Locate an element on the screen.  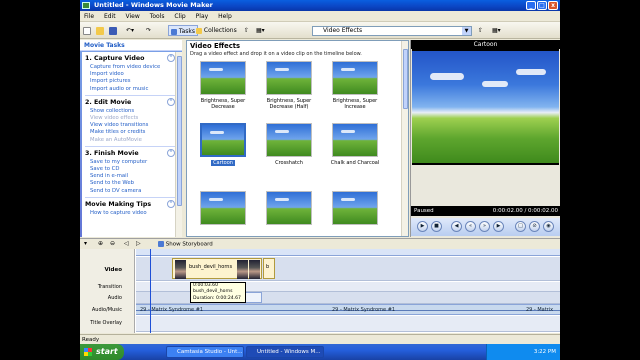
previous-frame-button: ◀ is located at coordinates (456, 226).